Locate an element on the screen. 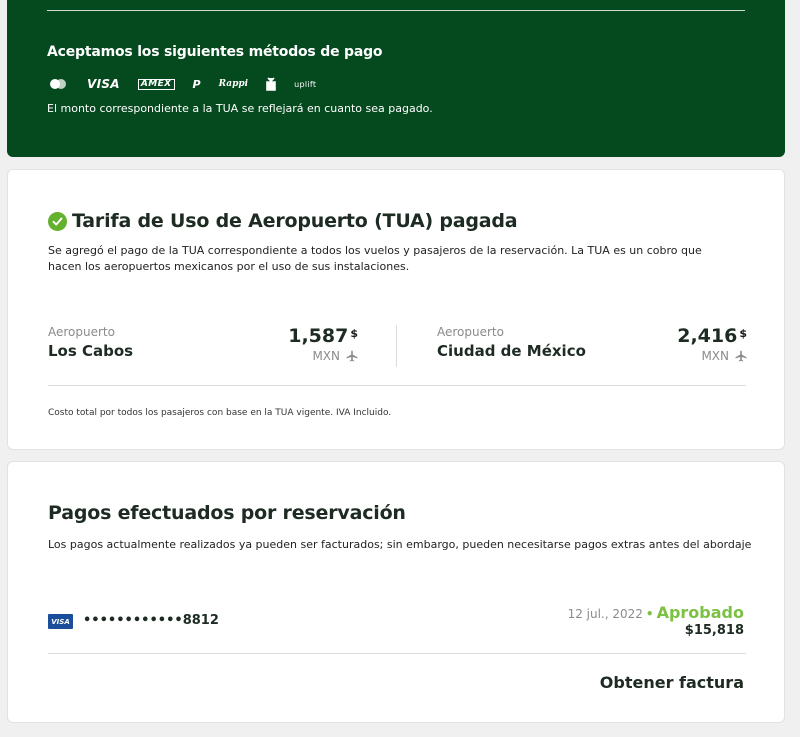 The height and width of the screenshot is (737, 800). airport-name: Los Cabos is located at coordinates (91, 351).